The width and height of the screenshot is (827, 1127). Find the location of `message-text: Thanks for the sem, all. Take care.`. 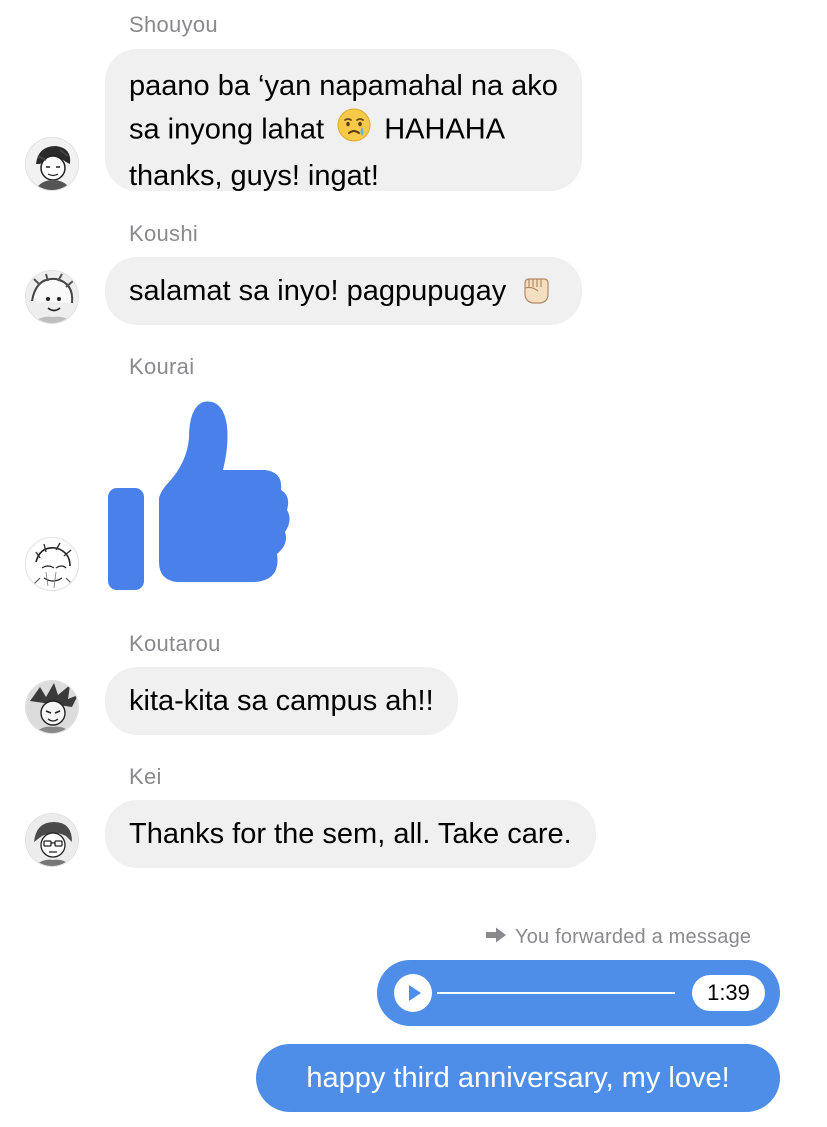

message-text: Thanks for the sem, all. Take care. is located at coordinates (350, 834).